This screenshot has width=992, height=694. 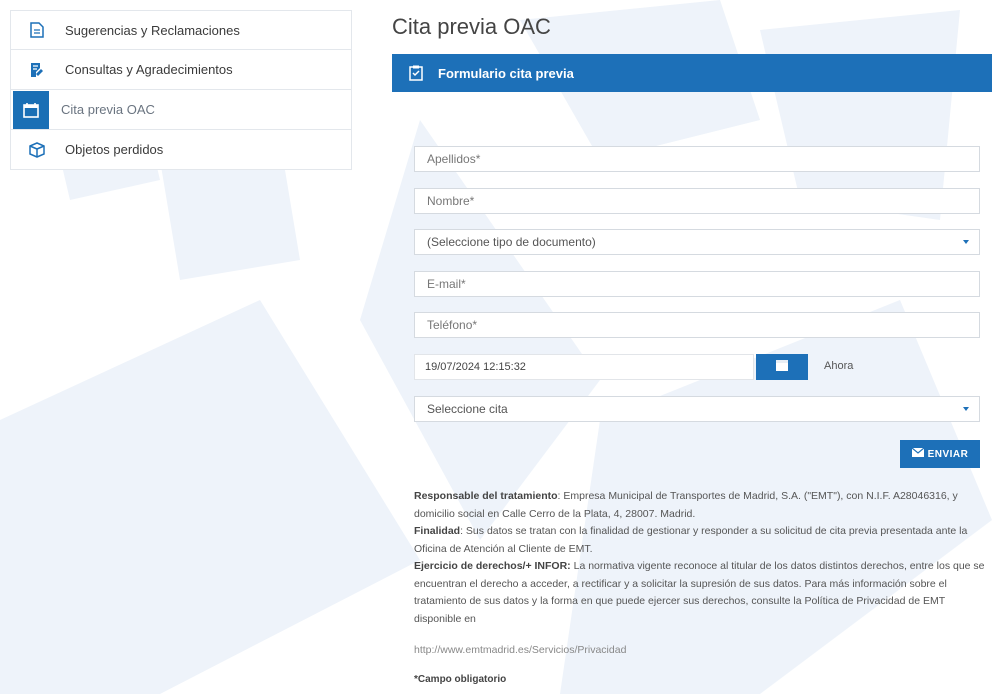 What do you see at coordinates (475, 367) in the screenshot?
I see `fecha-value: 19/07/2024 12:15:32` at bounding box center [475, 367].